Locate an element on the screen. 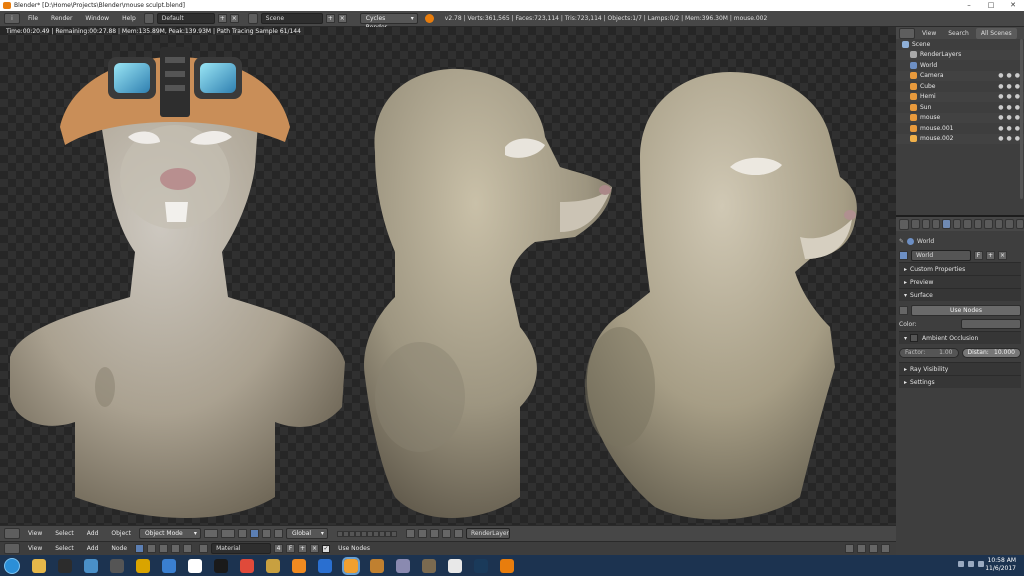 This screenshot has height=576, width=1024. outliner-item: mouse.001 ● ● ● is located at coordinates (960, 128).